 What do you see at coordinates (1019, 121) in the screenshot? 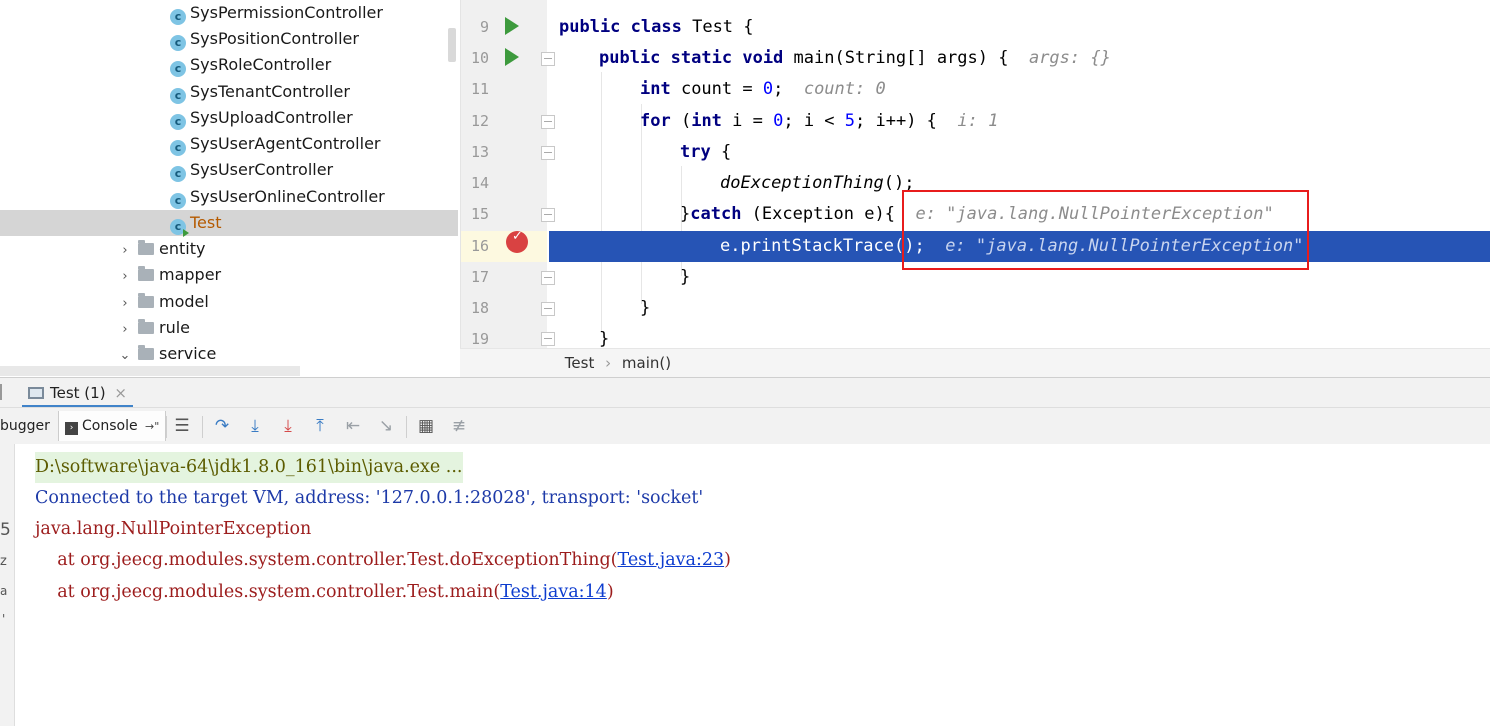
I see `code-line-12: for (int i = 0; i < 5; i++) { i: 1` at bounding box center [1019, 121].